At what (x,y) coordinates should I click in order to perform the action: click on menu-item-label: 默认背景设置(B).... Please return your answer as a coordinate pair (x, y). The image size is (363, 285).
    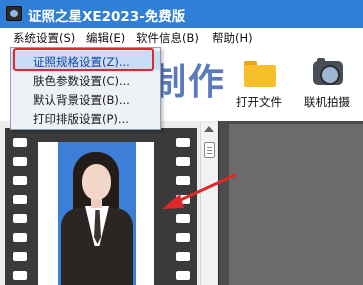
    Looking at the image, I should click on (81, 100).